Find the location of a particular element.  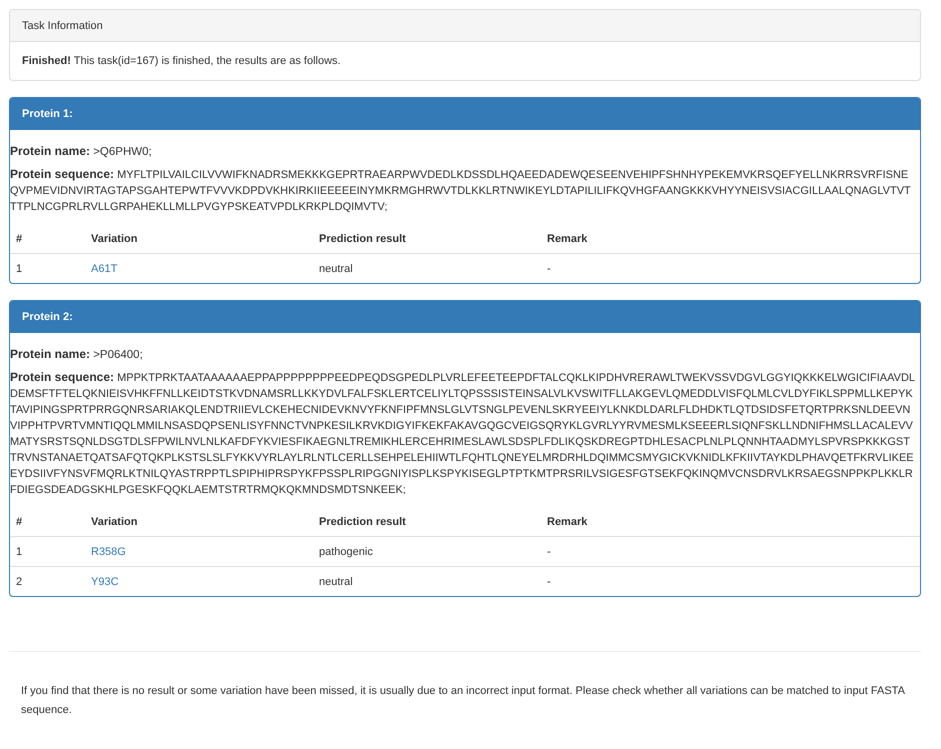

variation-link: A61T is located at coordinates (104, 268).